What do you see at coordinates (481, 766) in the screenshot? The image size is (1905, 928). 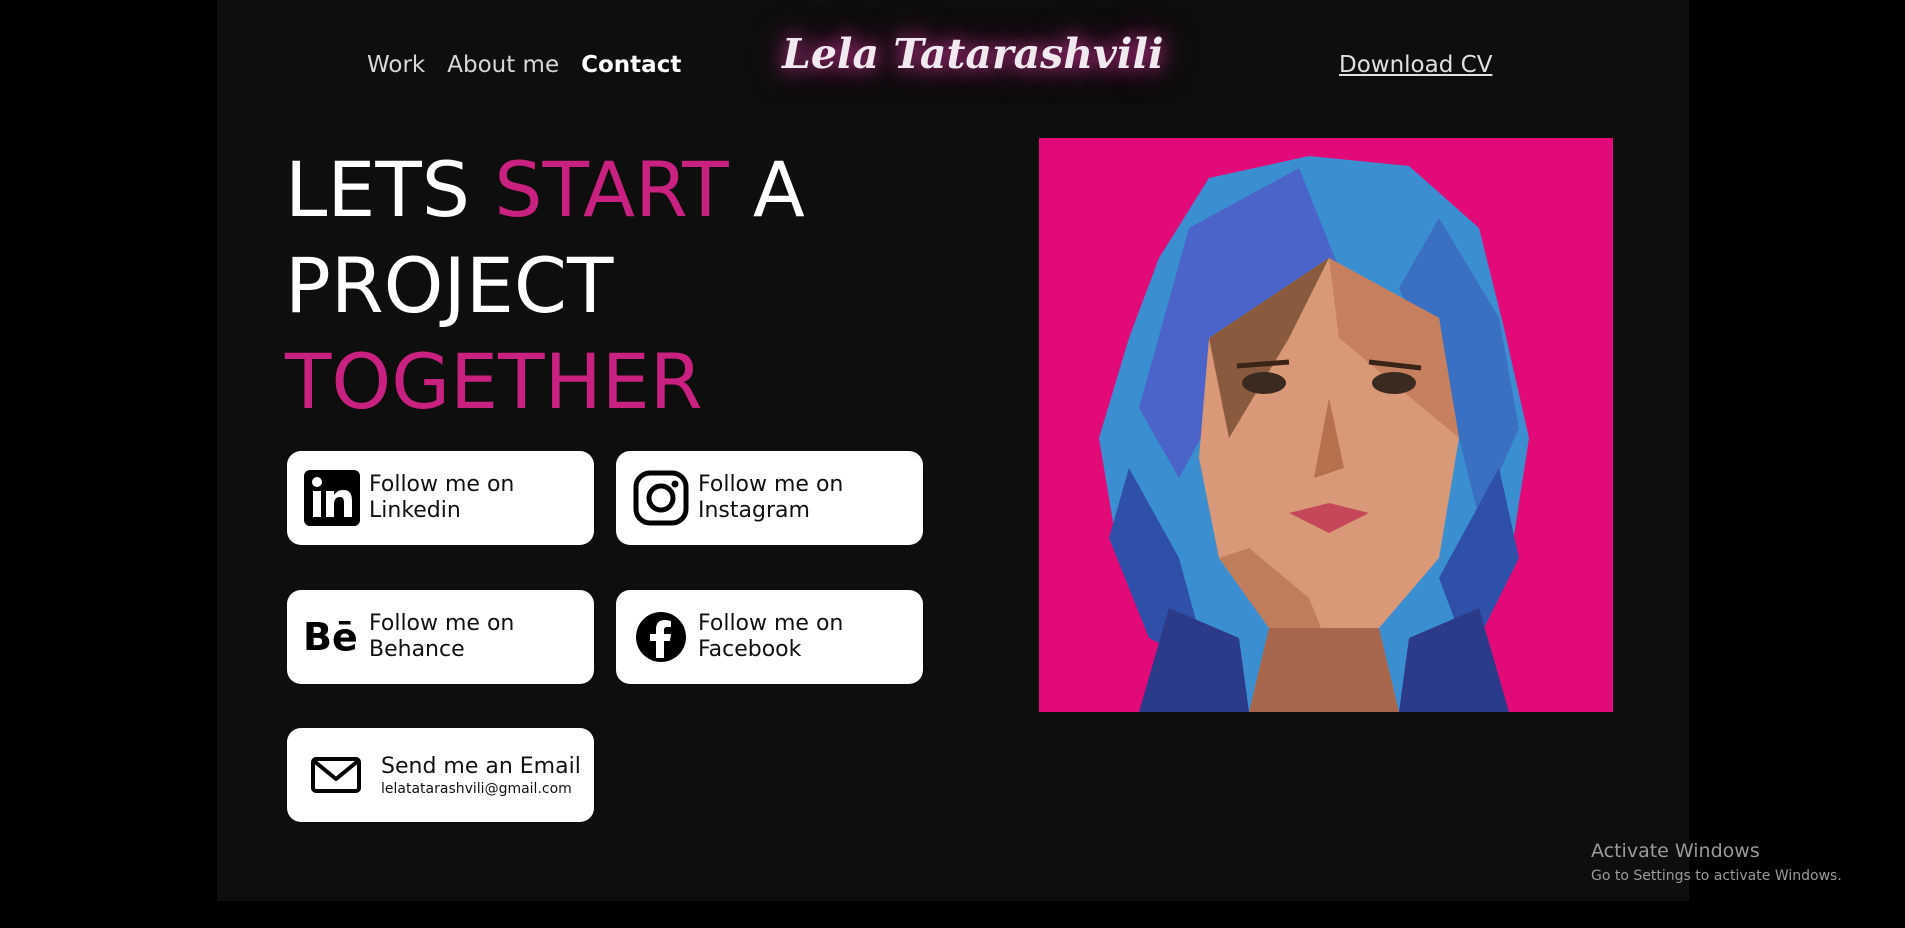 I see `email-title: Send me an Email` at bounding box center [481, 766].